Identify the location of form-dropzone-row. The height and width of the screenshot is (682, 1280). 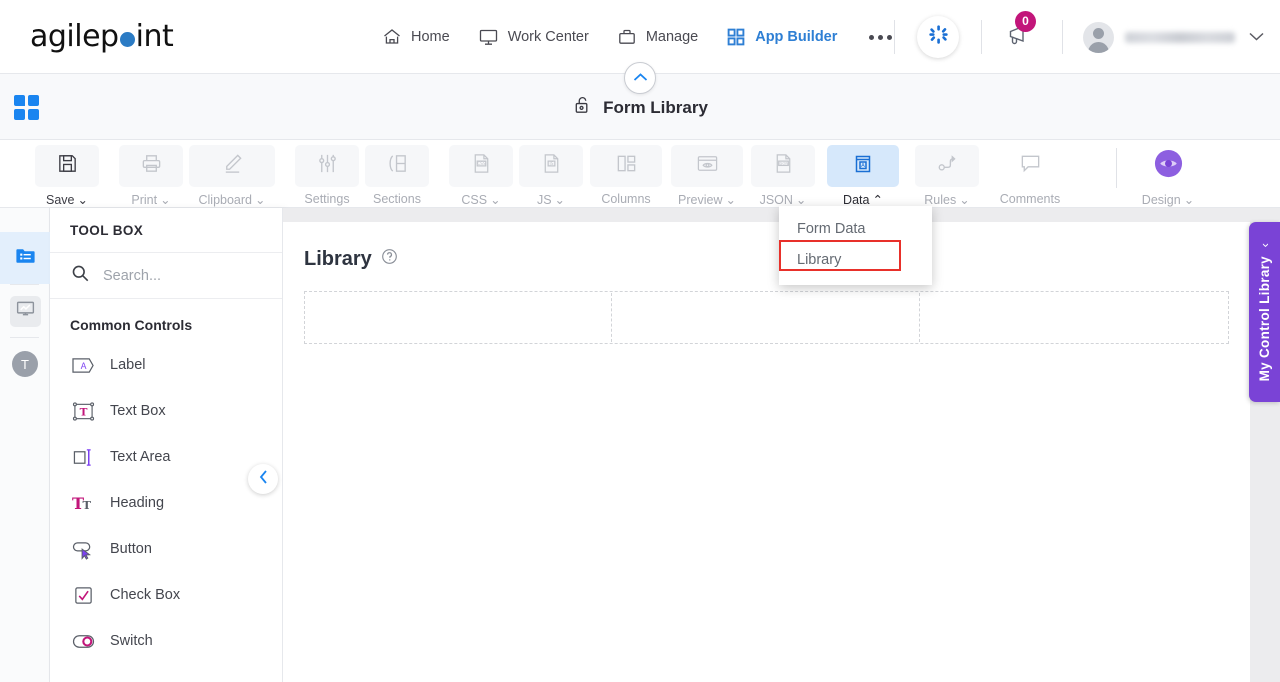
(766, 317).